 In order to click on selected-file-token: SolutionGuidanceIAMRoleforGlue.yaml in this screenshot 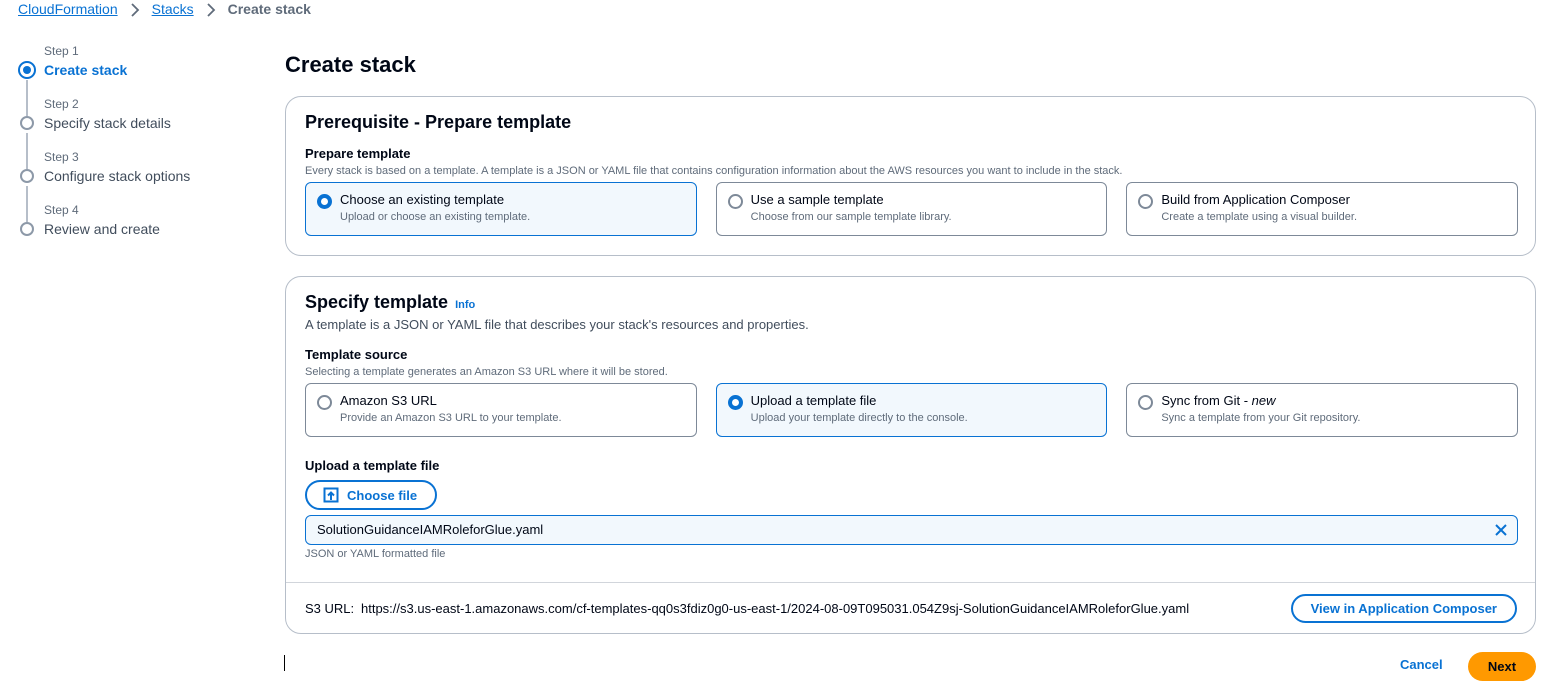, I will do `click(911, 530)`.